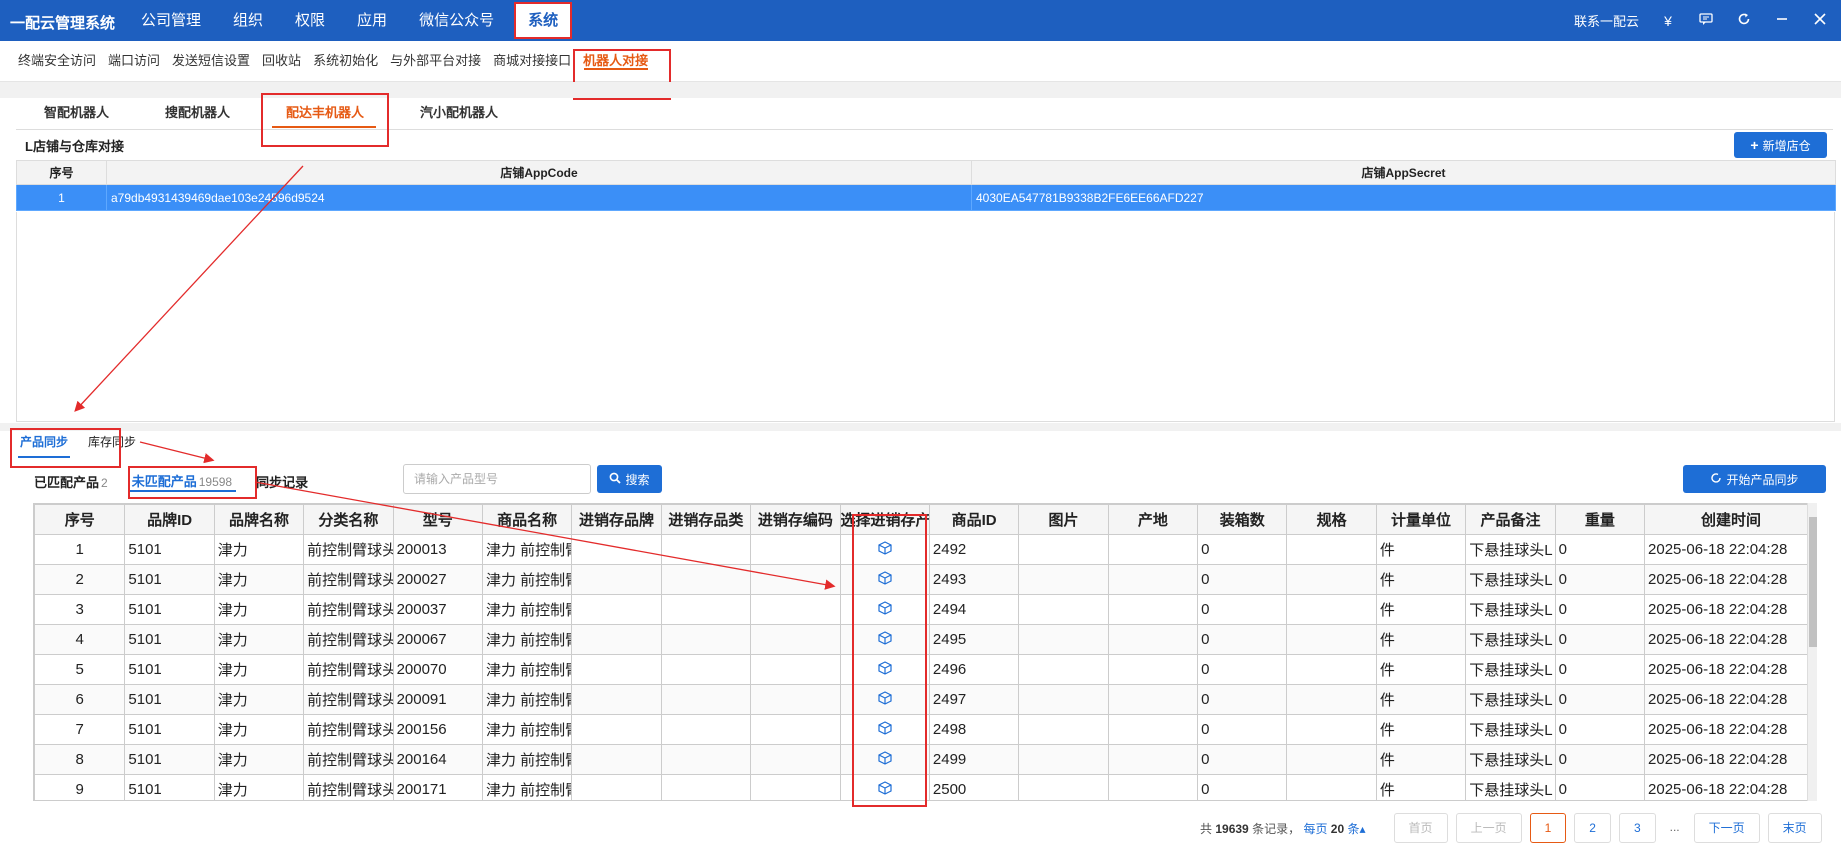  Describe the element at coordinates (615, 61) in the screenshot. I see `subnav-robot-integration: 机器人对接` at that location.